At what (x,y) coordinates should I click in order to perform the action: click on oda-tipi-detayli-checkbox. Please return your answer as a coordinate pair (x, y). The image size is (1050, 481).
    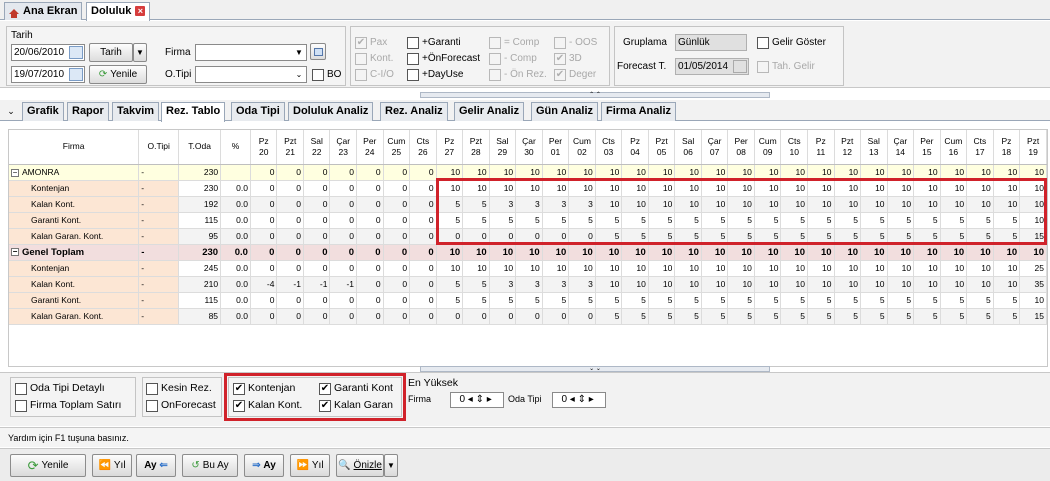
    Looking at the image, I should click on (21, 389).